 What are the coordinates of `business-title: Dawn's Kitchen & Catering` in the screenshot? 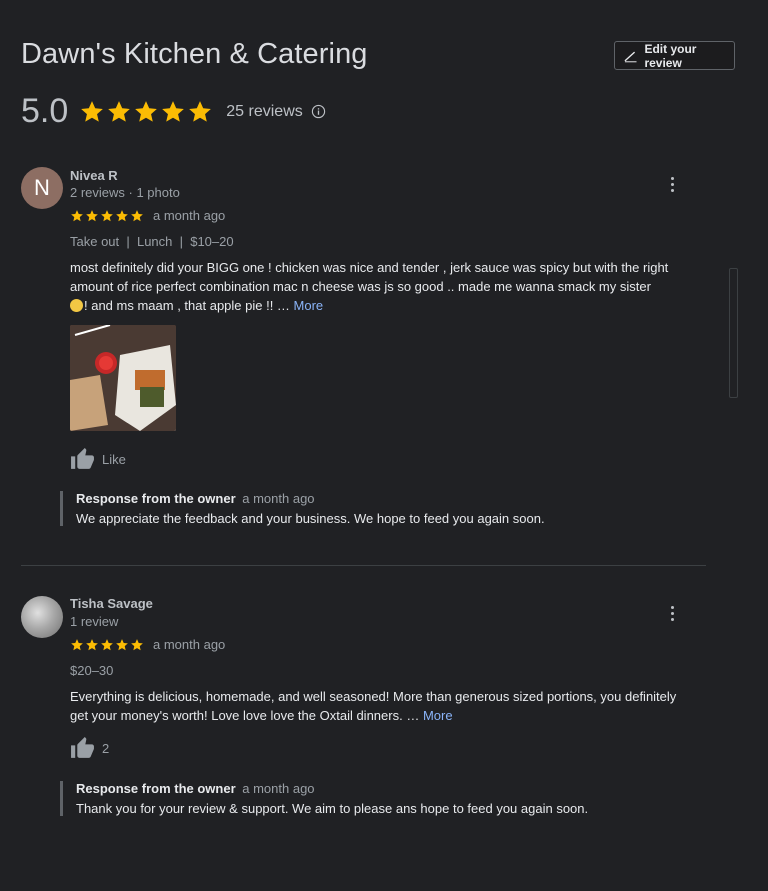 It's located at (194, 54).